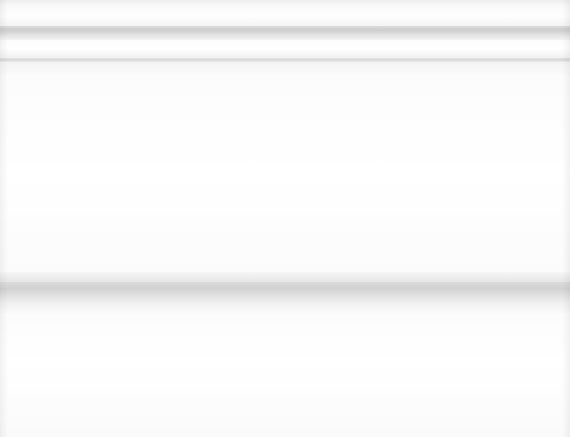  What do you see at coordinates (285, 69) in the screenshot?
I see `top-transition` at bounding box center [285, 69].